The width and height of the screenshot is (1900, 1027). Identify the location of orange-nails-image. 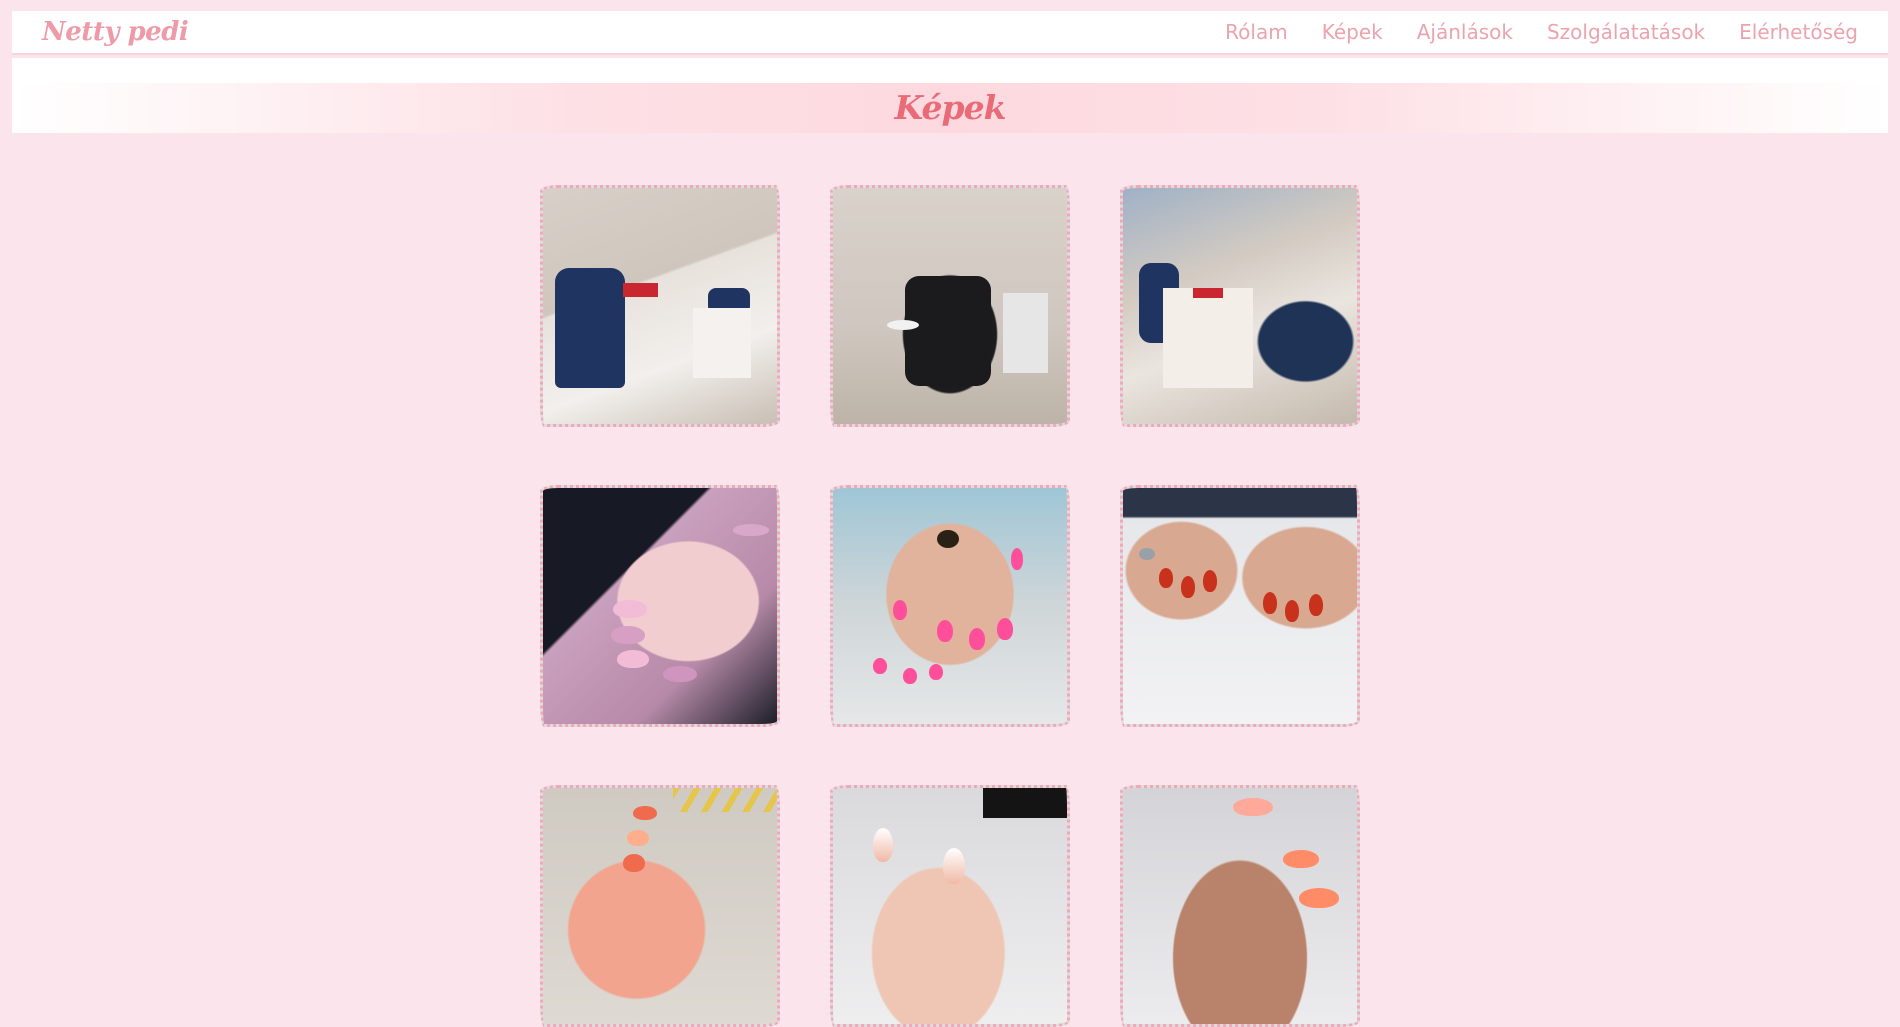
(660, 906).